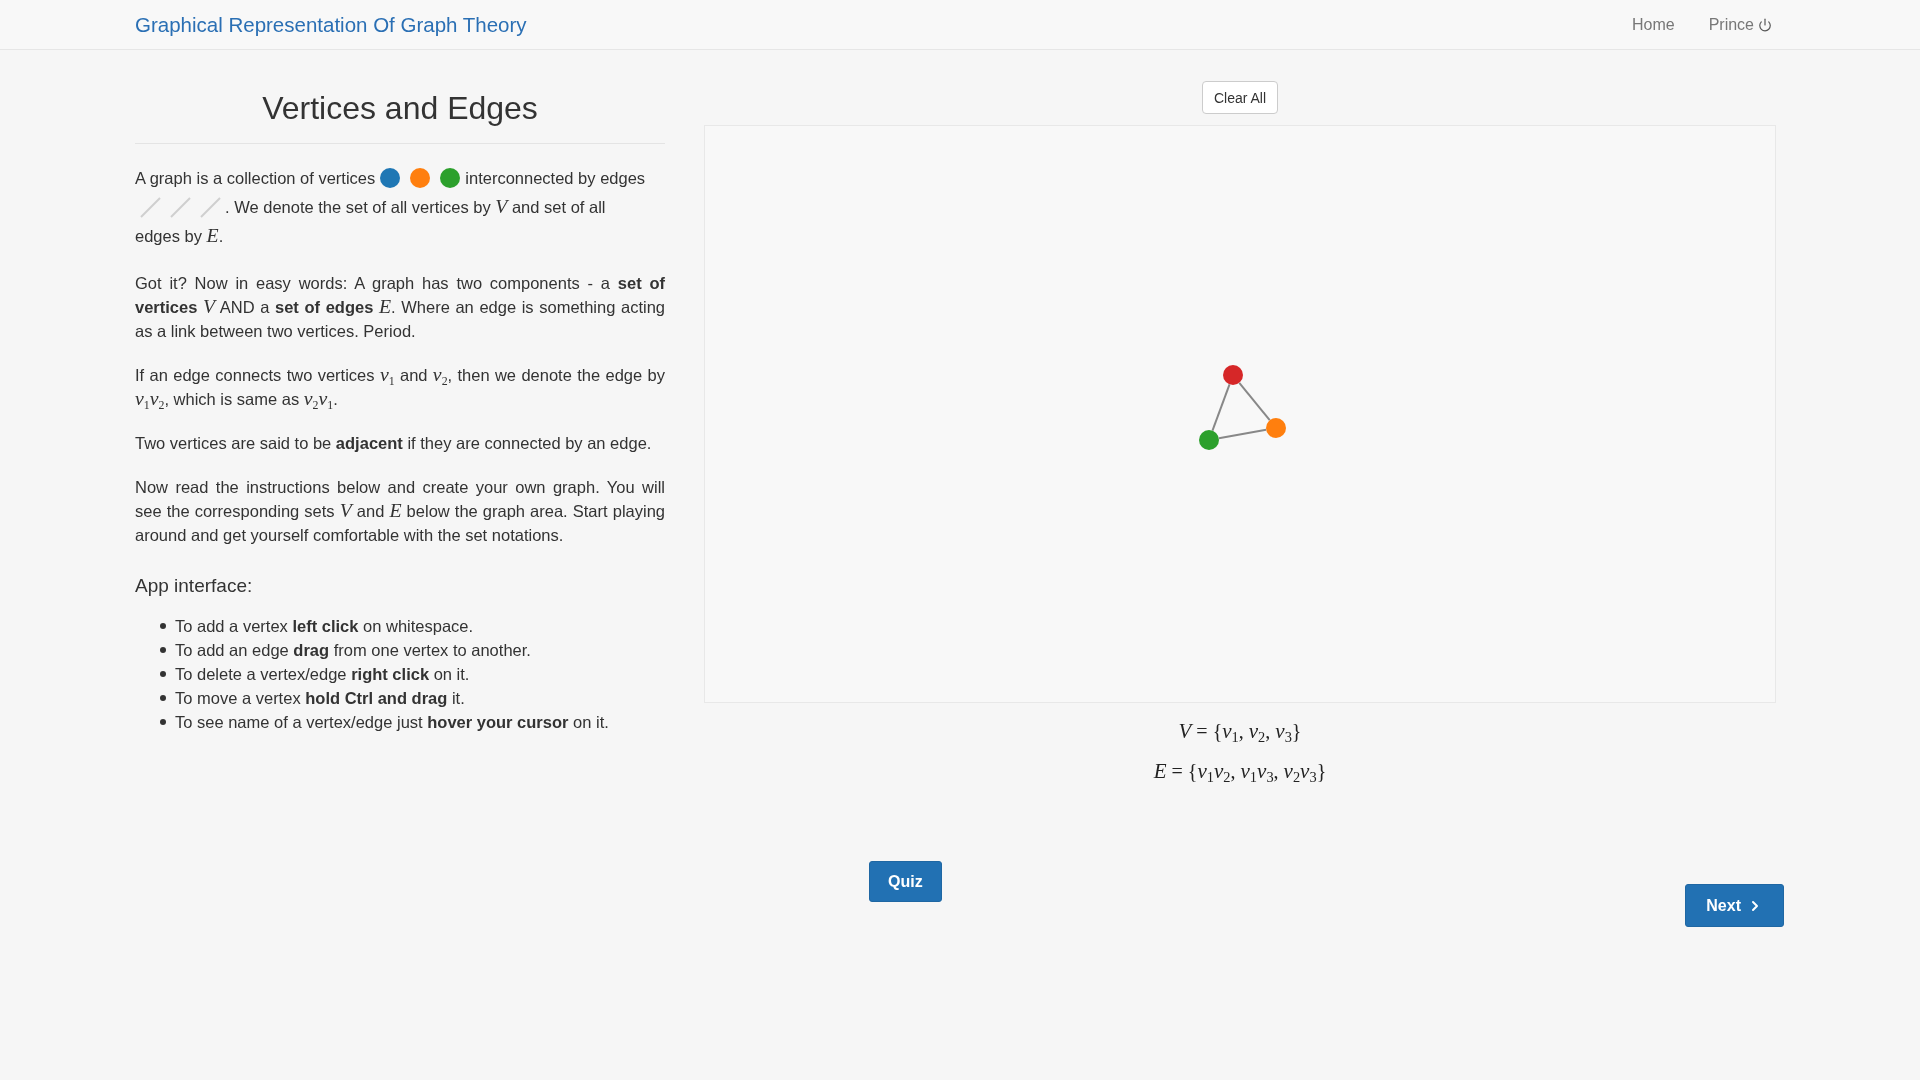  Describe the element at coordinates (400, 511) in the screenshot. I see `paragraph: Now read the instructions below and create your own graph. You will see the corresponding sets V and E below the graph area. Start playing around and get yourself comfortable with the set notations.` at that location.